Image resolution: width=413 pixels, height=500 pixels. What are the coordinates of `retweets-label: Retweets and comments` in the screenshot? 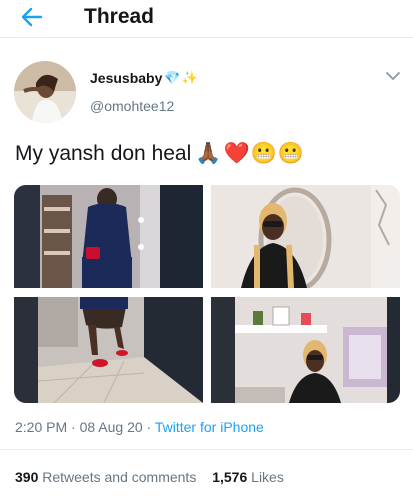 It's located at (119, 477).